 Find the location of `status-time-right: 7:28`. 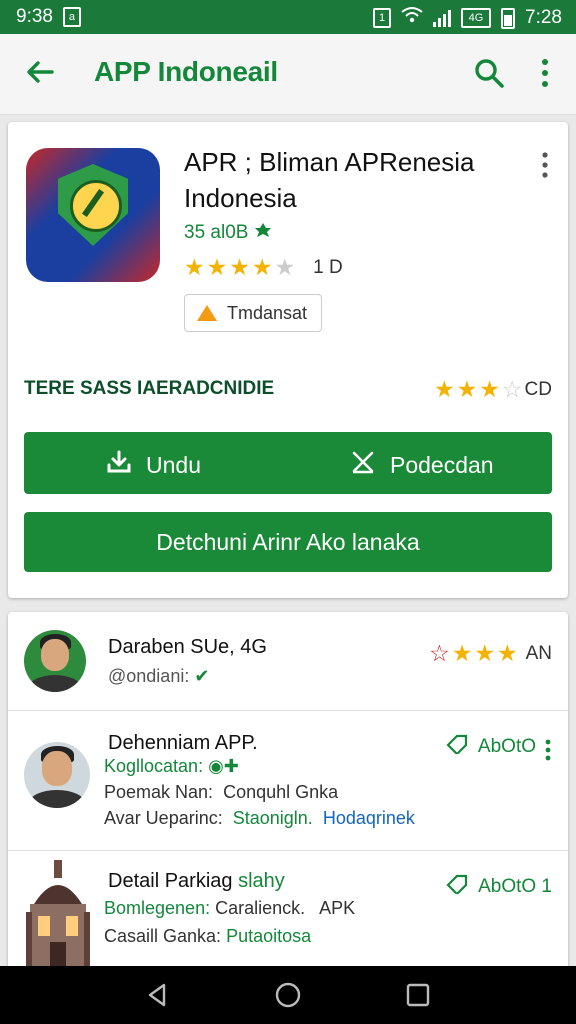

status-time-right: 7:28 is located at coordinates (543, 17).